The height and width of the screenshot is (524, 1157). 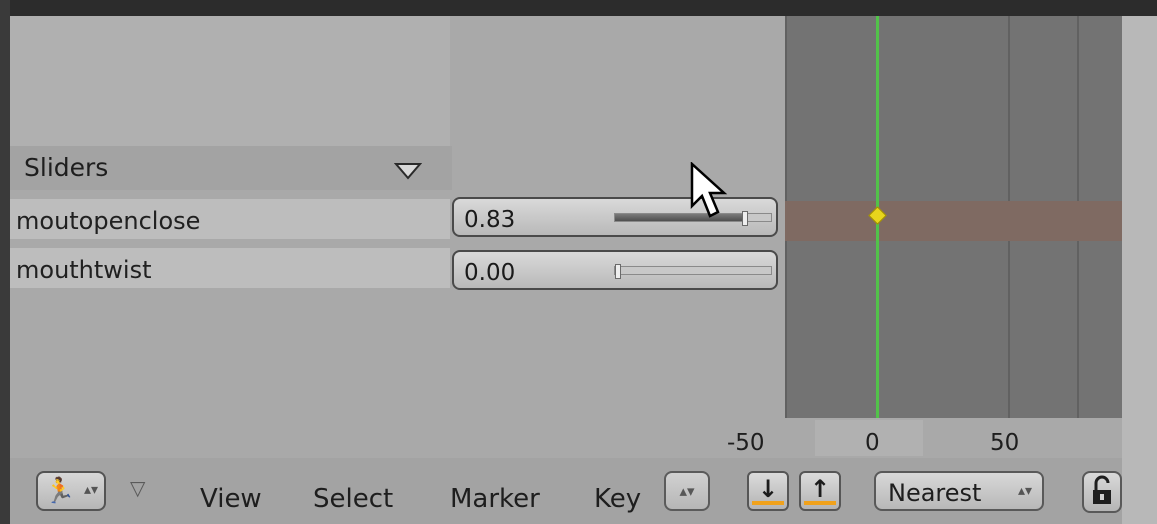 What do you see at coordinates (408, 171) in the screenshot?
I see `collapse-triangle-icon` at bounding box center [408, 171].